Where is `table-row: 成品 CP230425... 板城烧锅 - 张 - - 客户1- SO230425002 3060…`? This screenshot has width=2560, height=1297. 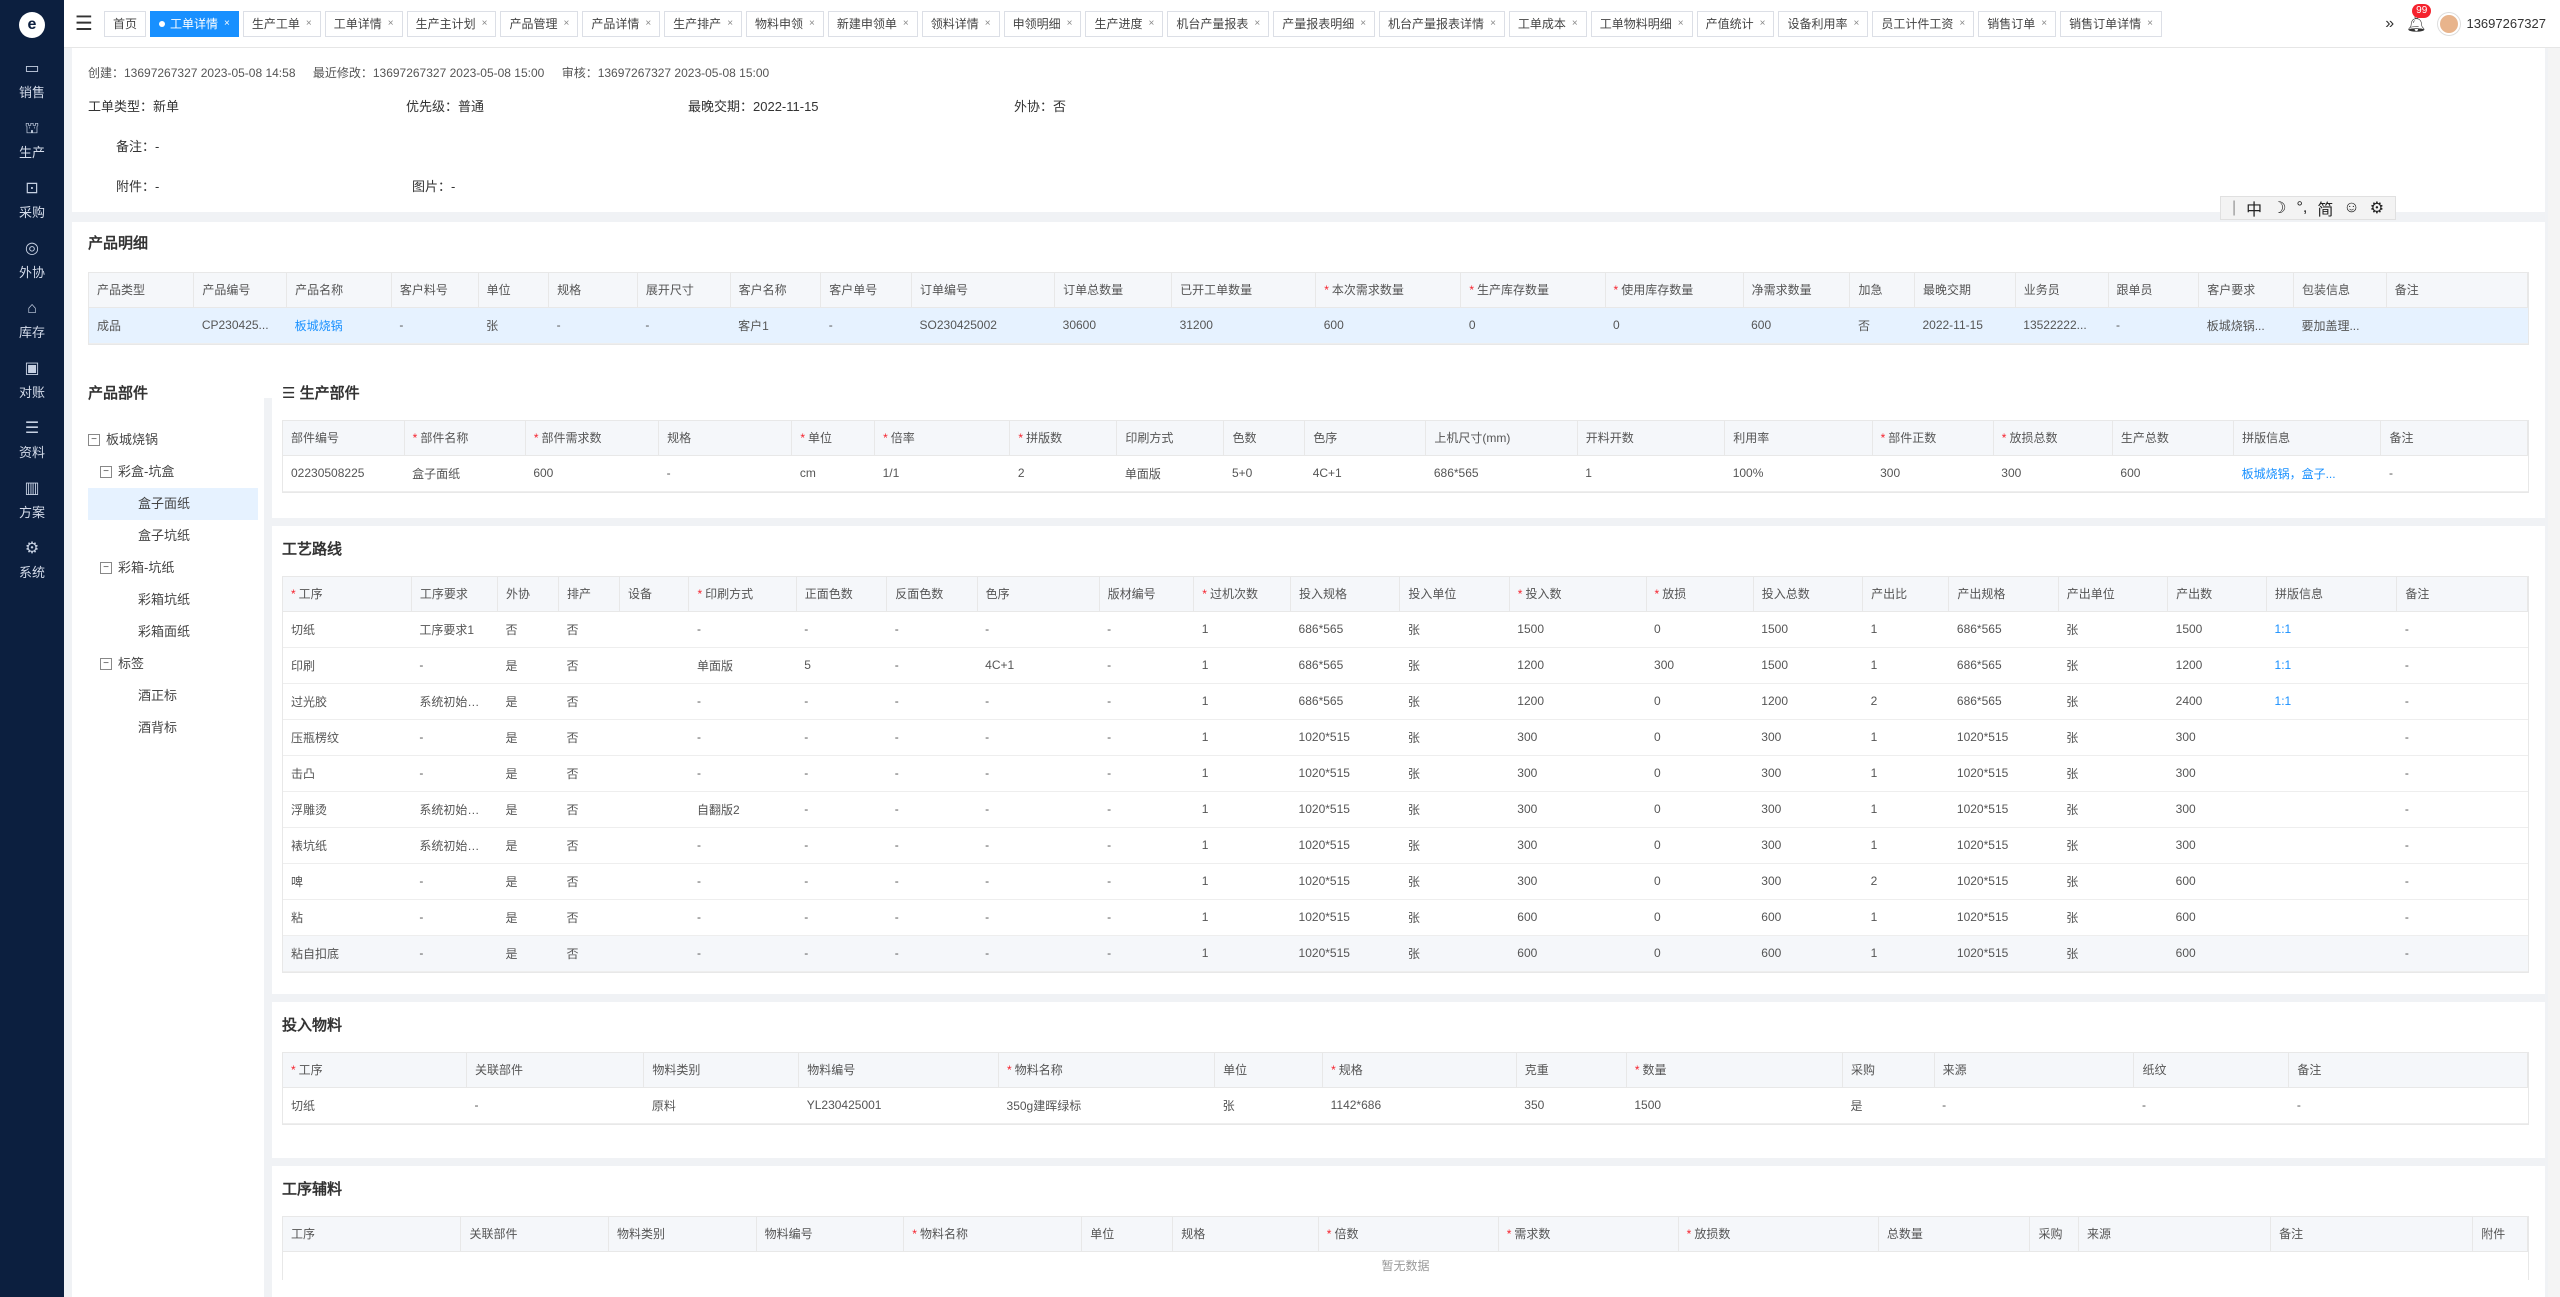 table-row: 成品 CP230425... 板城烧锅 - 张 - - 客户1- SO230425002 3060… is located at coordinates (1308, 325).